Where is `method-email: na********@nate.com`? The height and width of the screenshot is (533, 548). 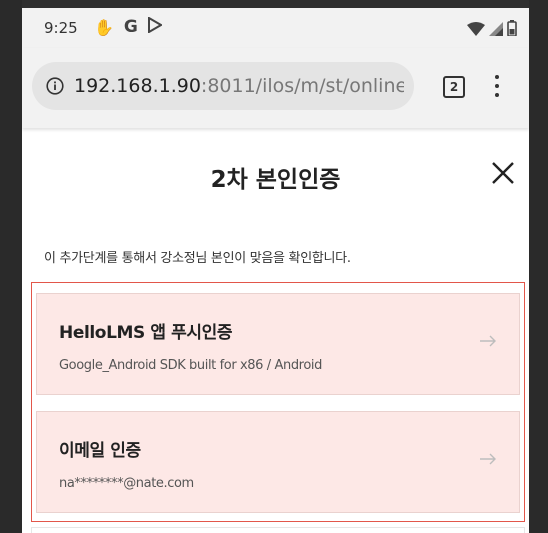
method-email: na********@nate.com is located at coordinates (126, 483).